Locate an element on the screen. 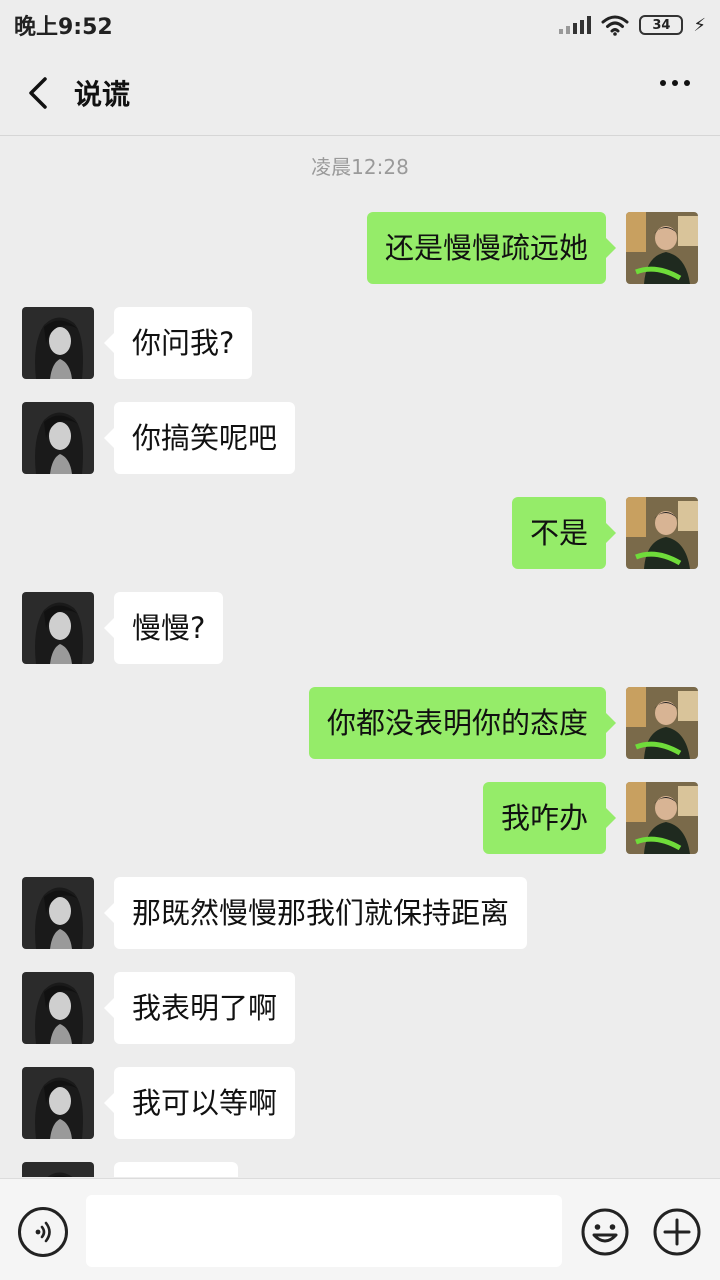 The height and width of the screenshot is (1280, 720). incoming-message: 那既然慢慢那我们就保持距离 is located at coordinates (360, 913).